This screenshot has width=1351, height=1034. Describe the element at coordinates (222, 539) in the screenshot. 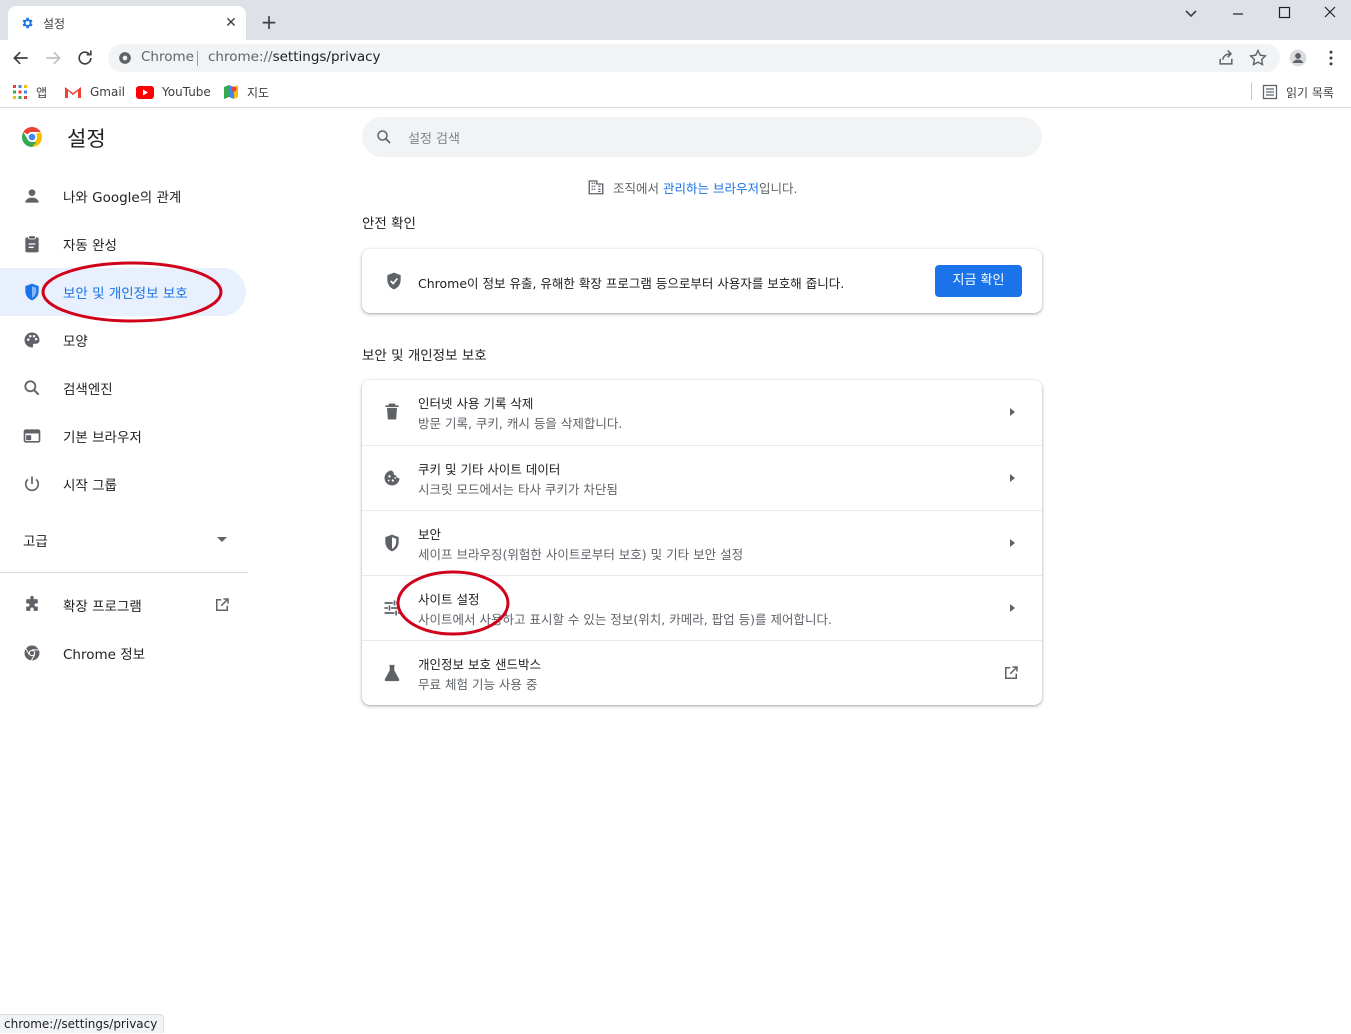

I see `chevron-down-icon` at that location.